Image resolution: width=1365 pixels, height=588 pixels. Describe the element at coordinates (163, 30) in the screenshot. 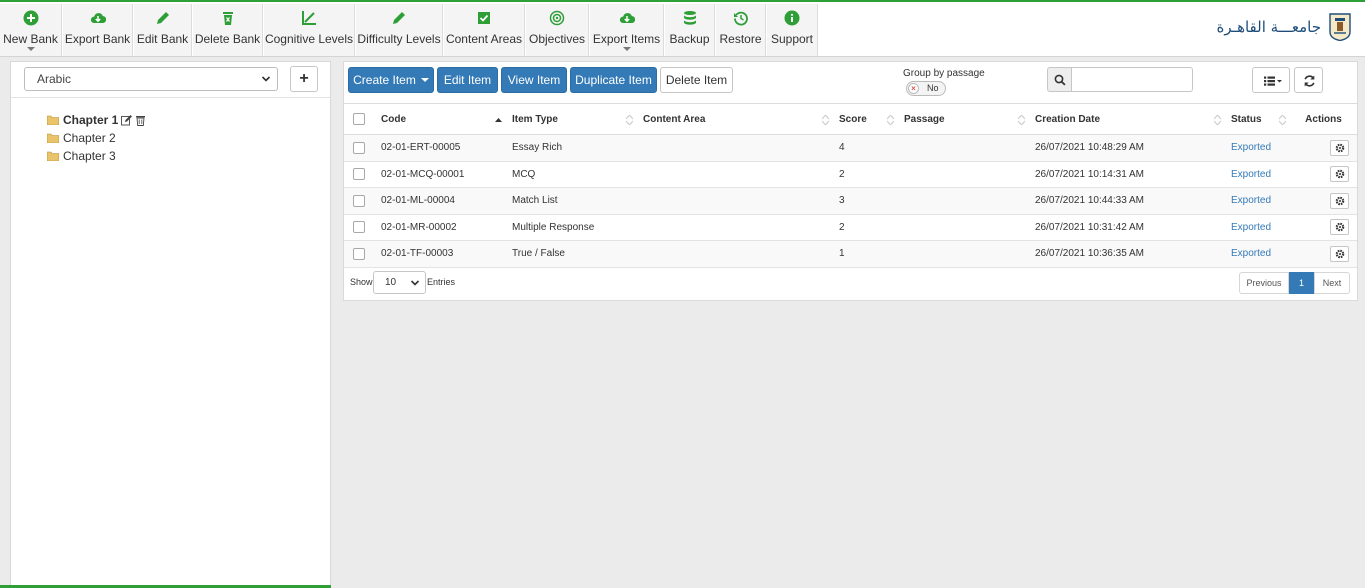

I see `edit-bank-button: Edit Bank` at that location.